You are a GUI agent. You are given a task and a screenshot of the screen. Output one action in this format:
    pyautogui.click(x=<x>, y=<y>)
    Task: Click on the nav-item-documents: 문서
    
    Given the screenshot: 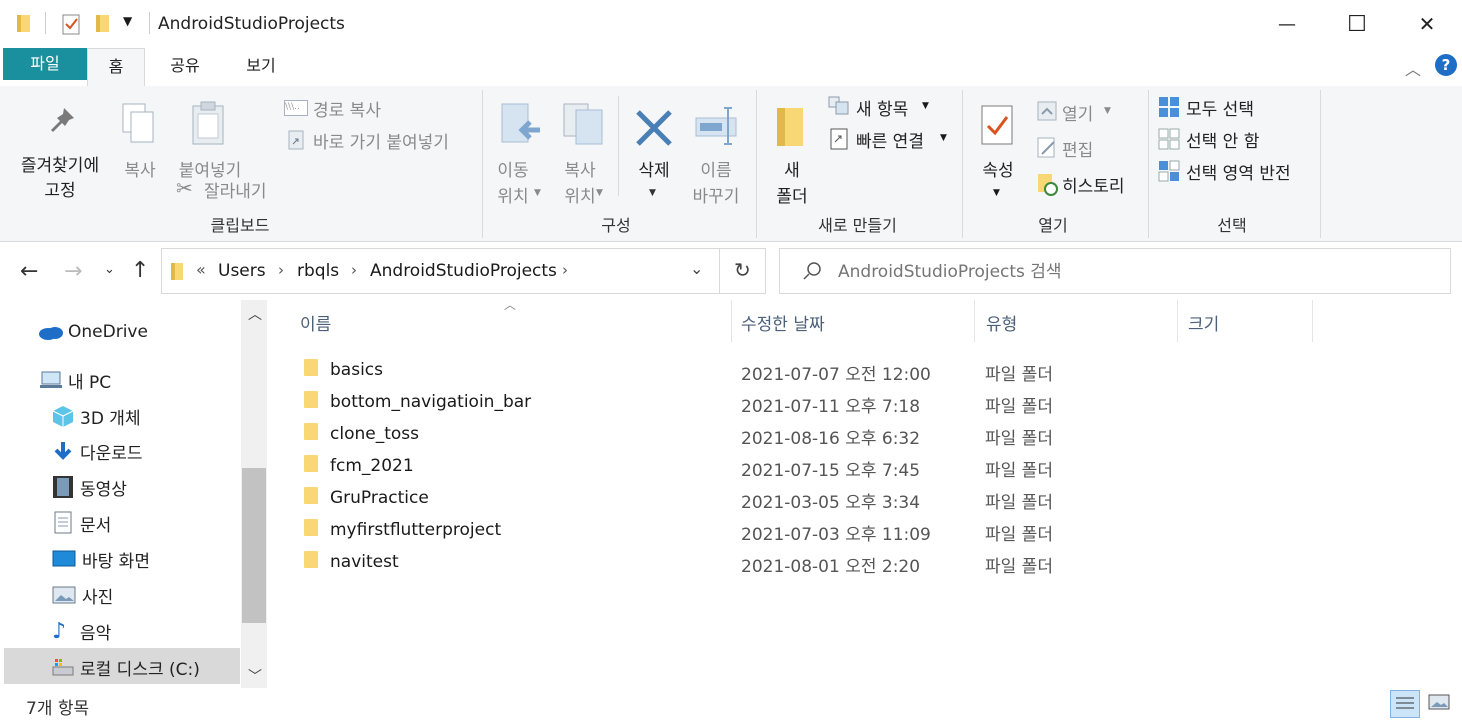 What is the action you would take?
    pyautogui.click(x=81, y=523)
    